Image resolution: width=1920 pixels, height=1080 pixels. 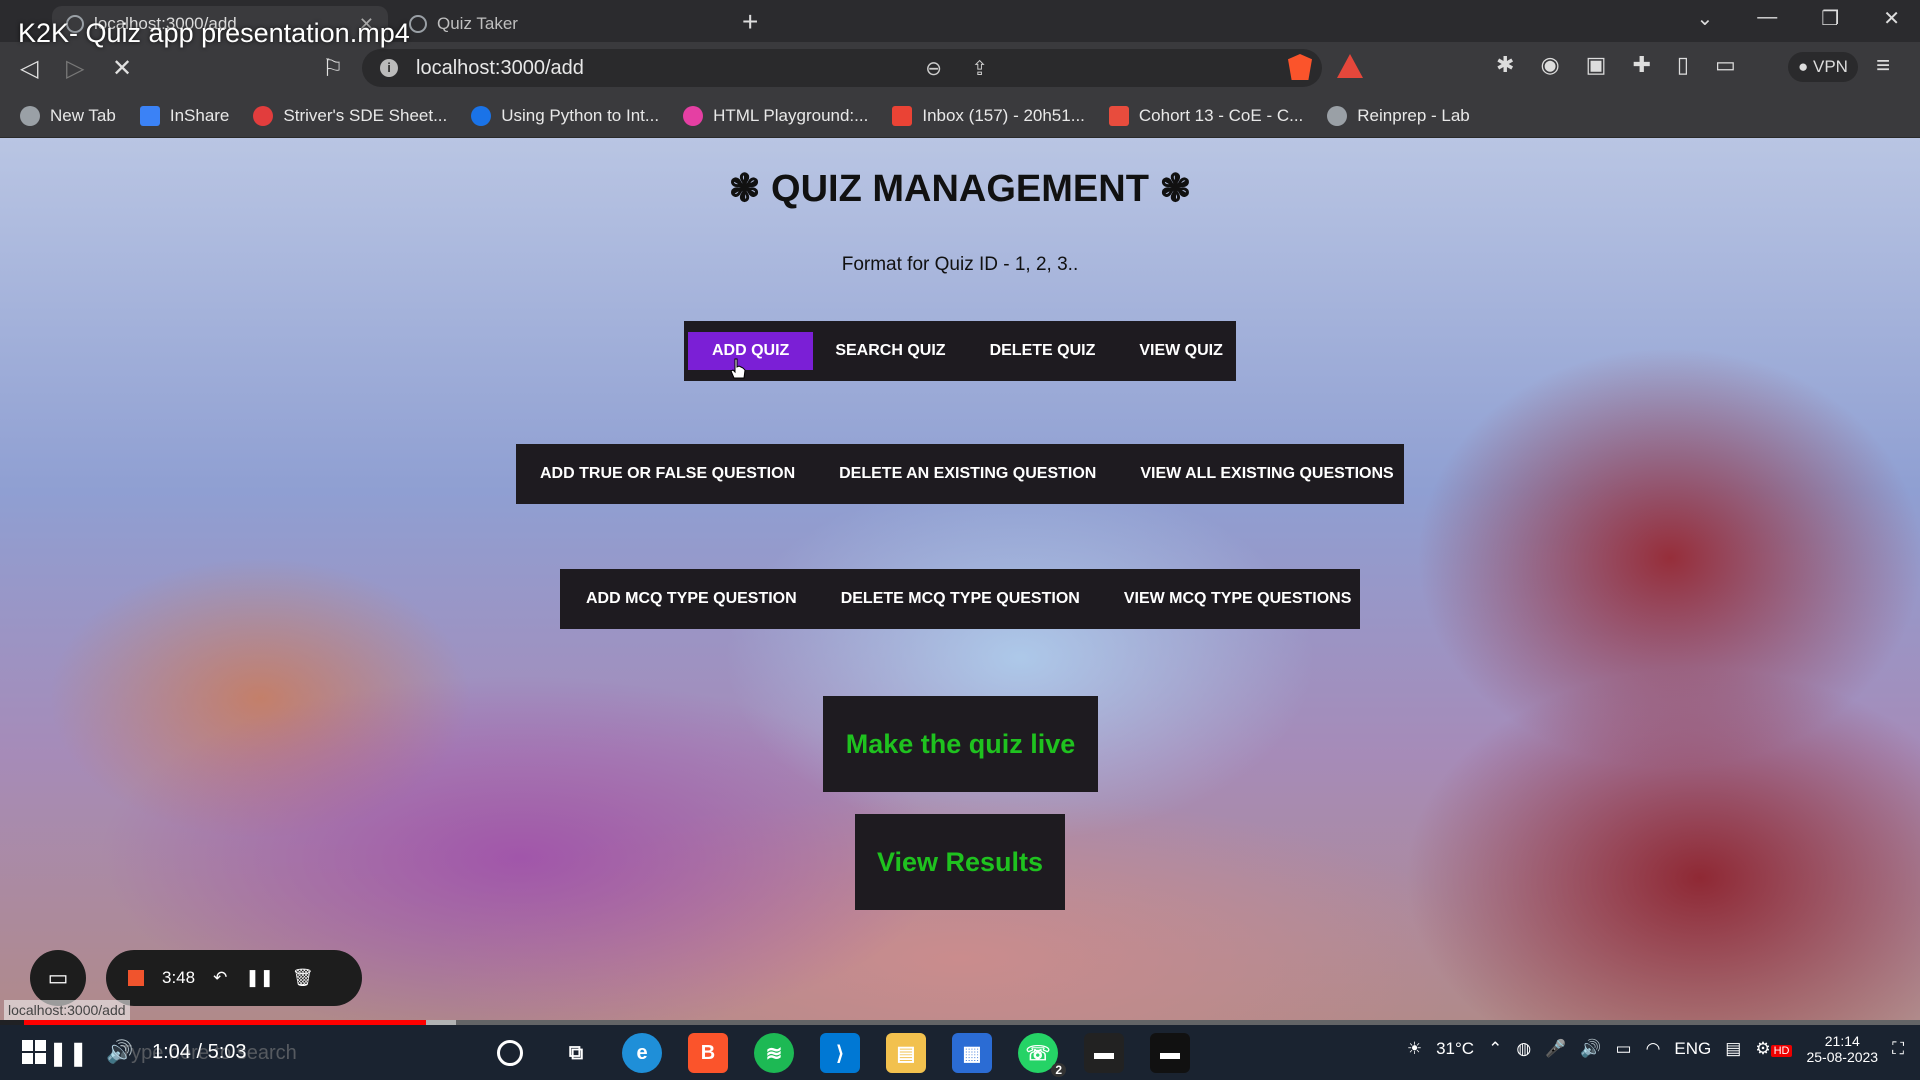 What do you see at coordinates (259, 978) in the screenshot?
I see `pause-icon: ❚❚` at bounding box center [259, 978].